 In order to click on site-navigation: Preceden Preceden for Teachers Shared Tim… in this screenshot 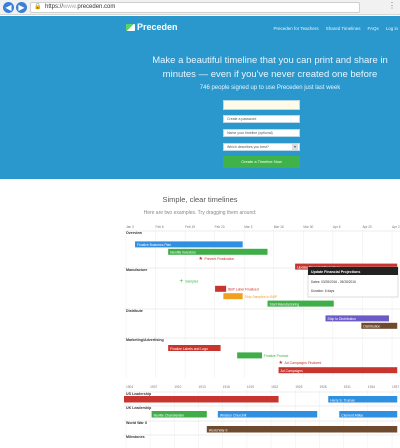, I will do `click(200, 27)`.